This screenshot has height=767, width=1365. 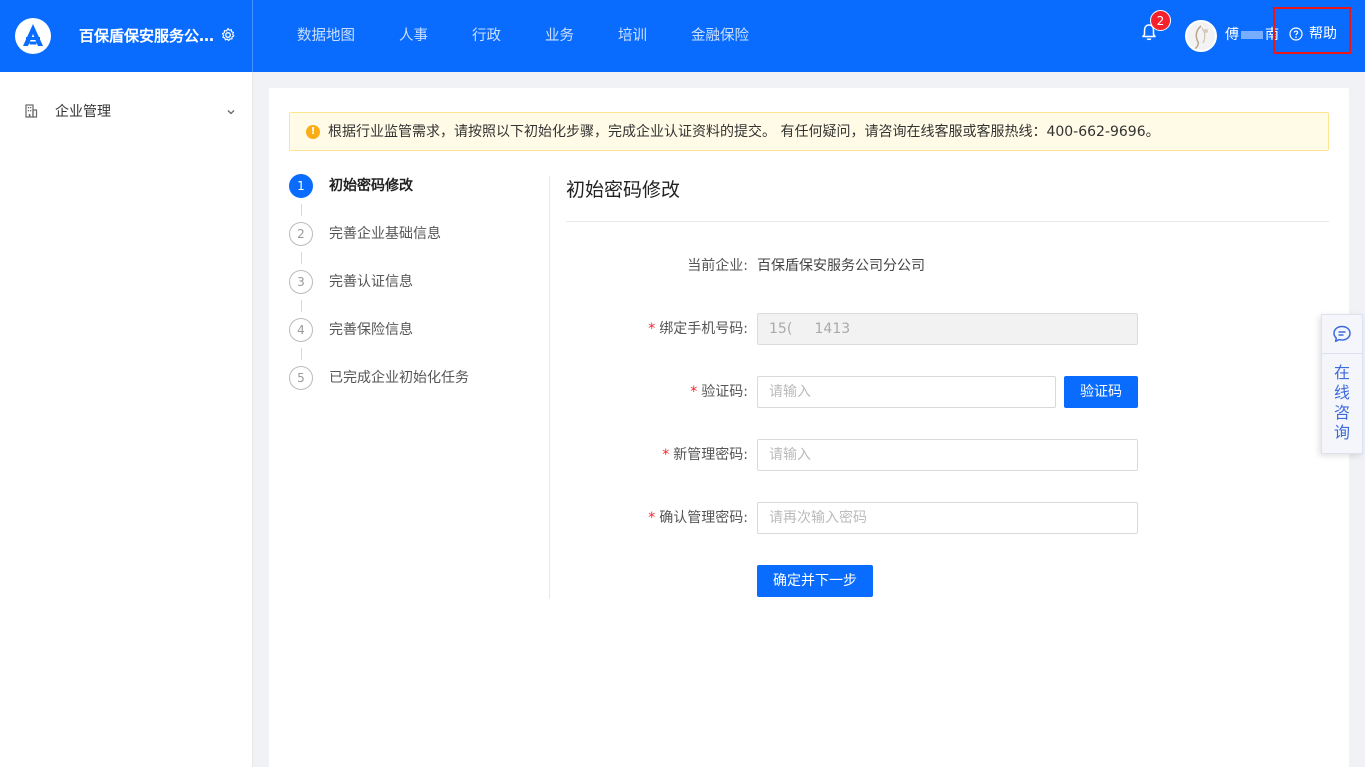 What do you see at coordinates (83, 112) in the screenshot?
I see `sidebar-item-label: 企业管理` at bounding box center [83, 112].